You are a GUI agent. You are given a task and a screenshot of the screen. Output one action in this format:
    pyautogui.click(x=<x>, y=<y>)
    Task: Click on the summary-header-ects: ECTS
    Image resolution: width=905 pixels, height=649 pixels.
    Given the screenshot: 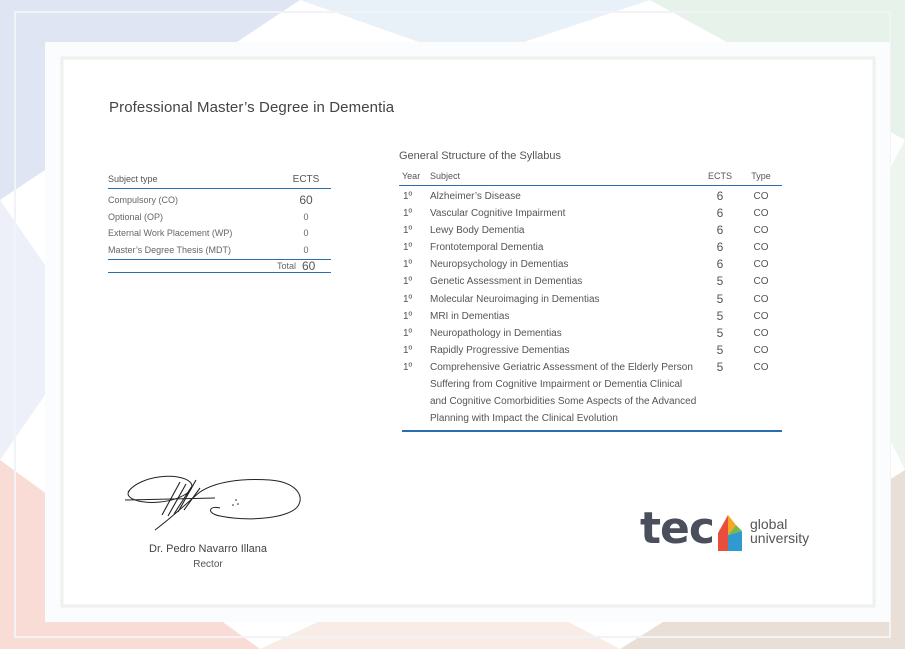 What is the action you would take?
    pyautogui.click(x=306, y=179)
    